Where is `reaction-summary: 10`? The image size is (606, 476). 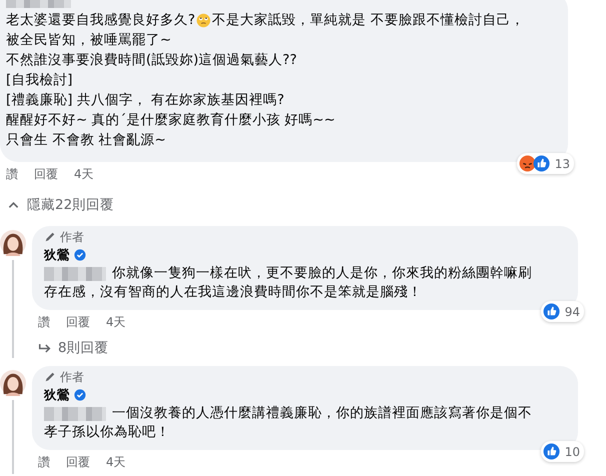
reaction-summary: 10 is located at coordinates (562, 451).